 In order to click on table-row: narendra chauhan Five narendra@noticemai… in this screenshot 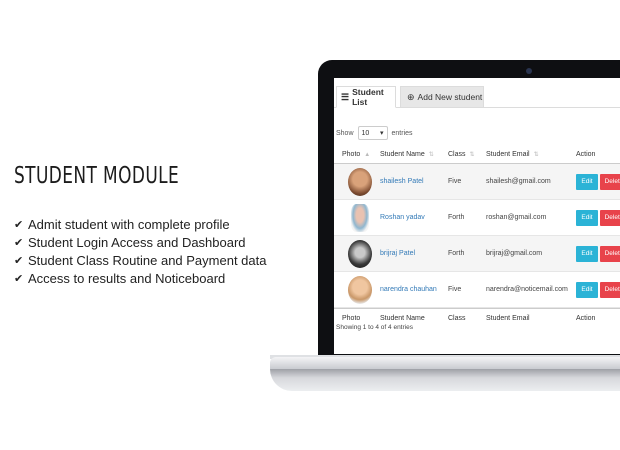, I will do `click(477, 290)`.